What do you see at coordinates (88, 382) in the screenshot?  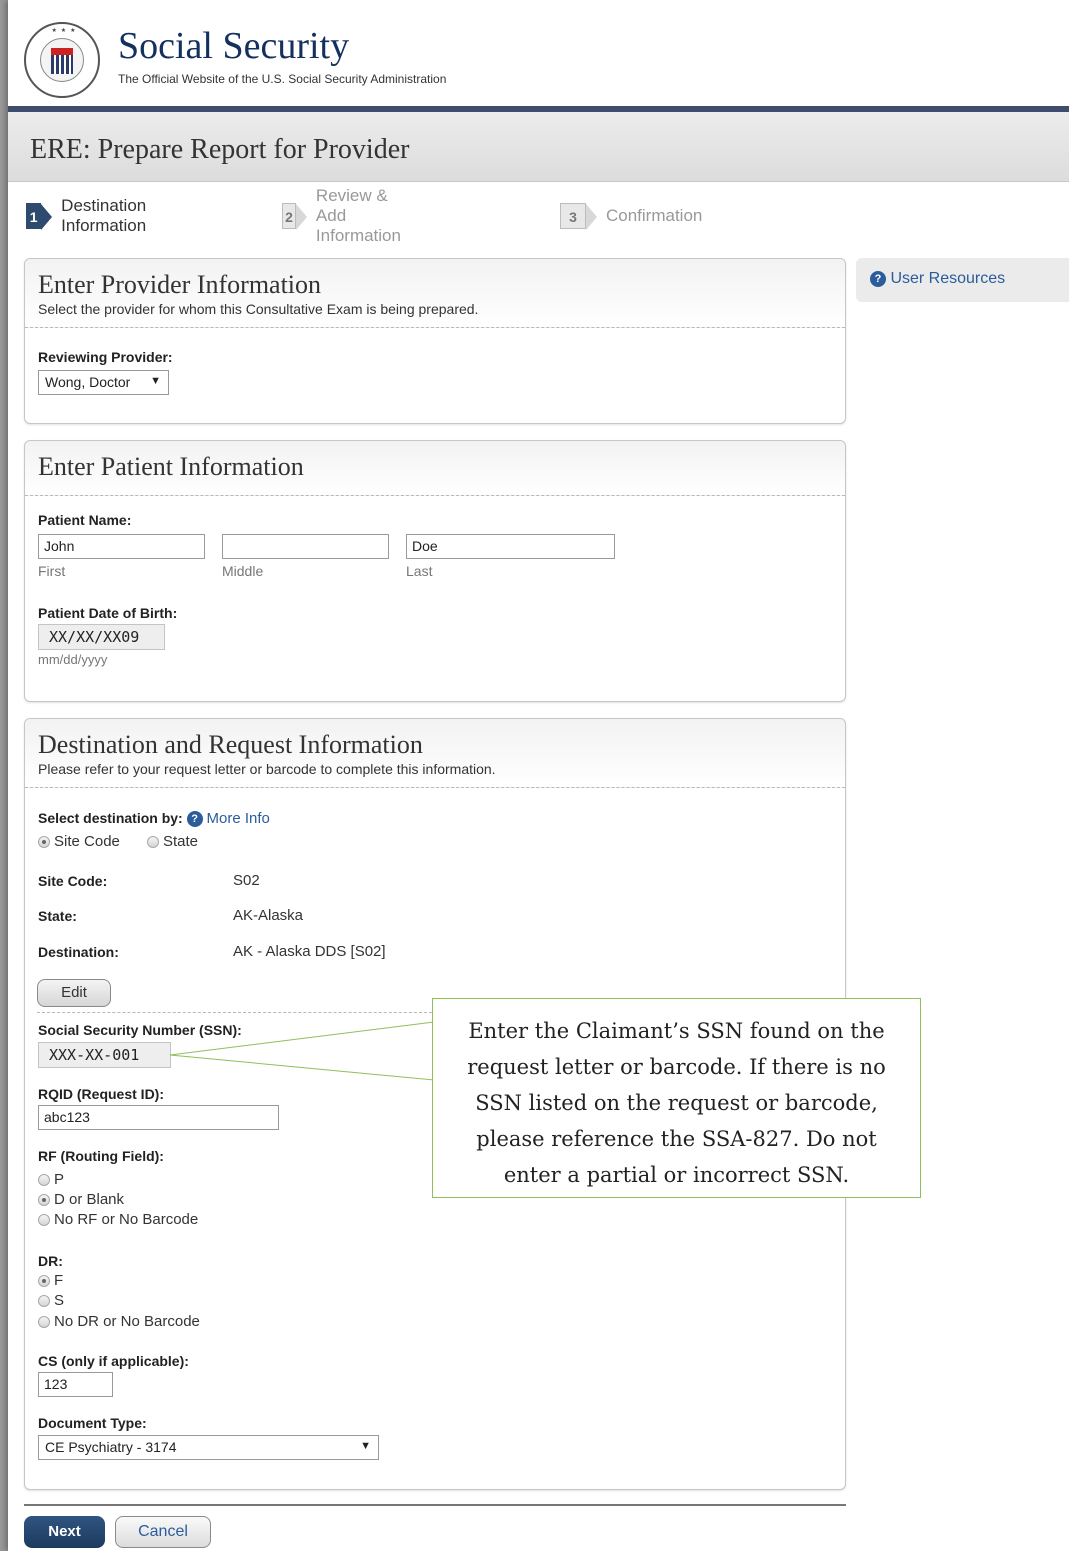 I see `select-value: Wong, Doctor` at bounding box center [88, 382].